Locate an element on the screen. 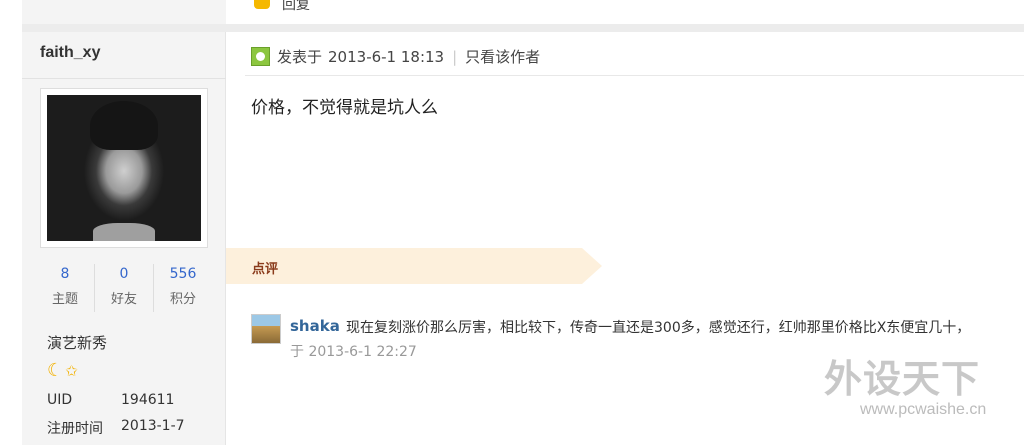 This screenshot has width=1024, height=445. info-register-date: 注册时间 2013-1-7 is located at coordinates (116, 428).